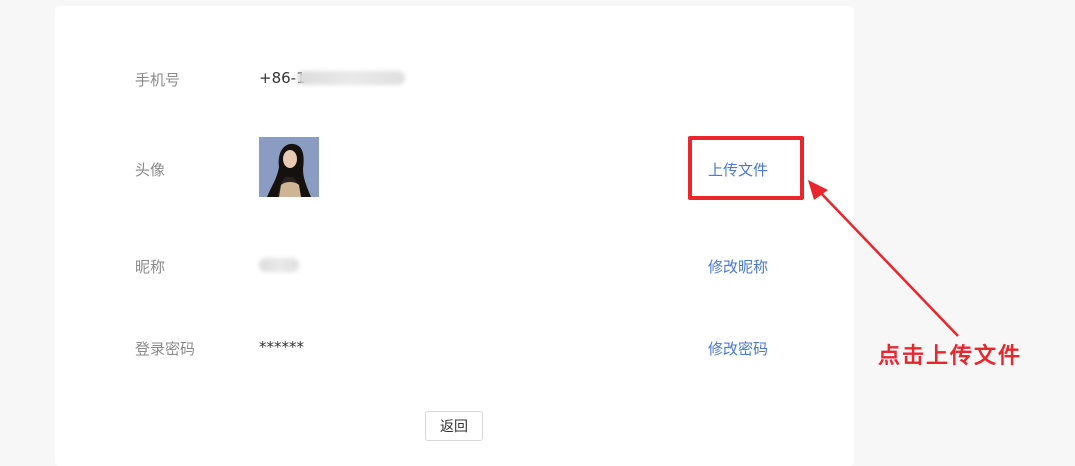  Describe the element at coordinates (738, 348) in the screenshot. I see `edit-password-link: 修改密码` at that location.